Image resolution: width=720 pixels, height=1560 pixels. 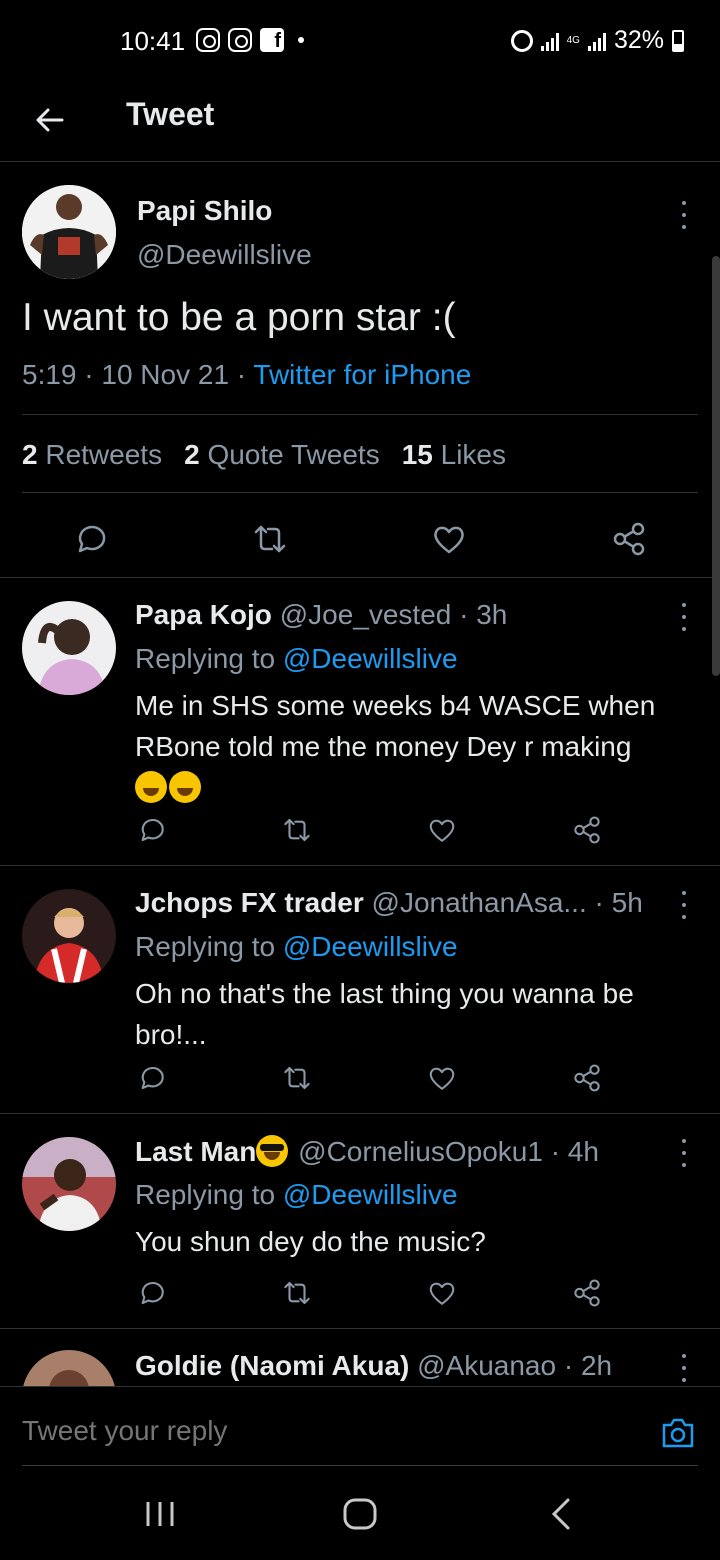 I want to click on instagram-icon, so click(x=208, y=40).